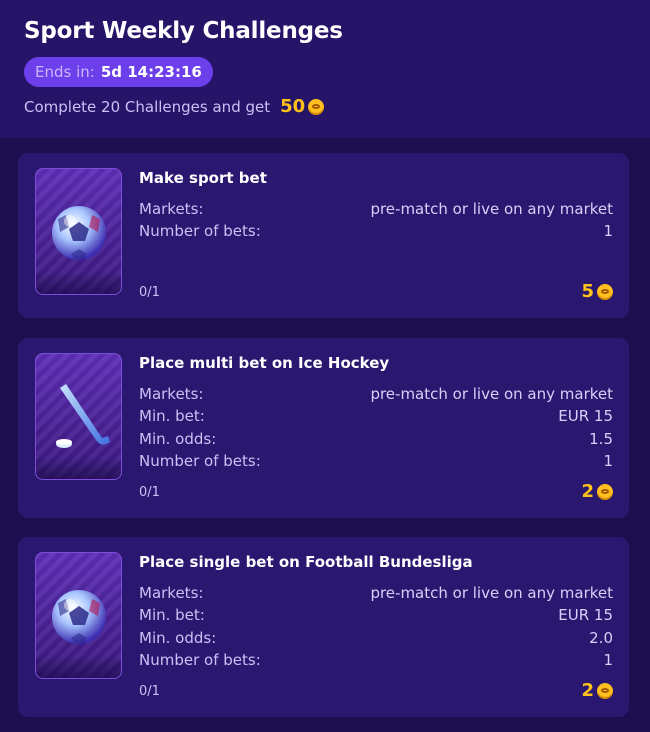 The width and height of the screenshot is (650, 732). I want to click on detail-value: 1.5, so click(601, 438).